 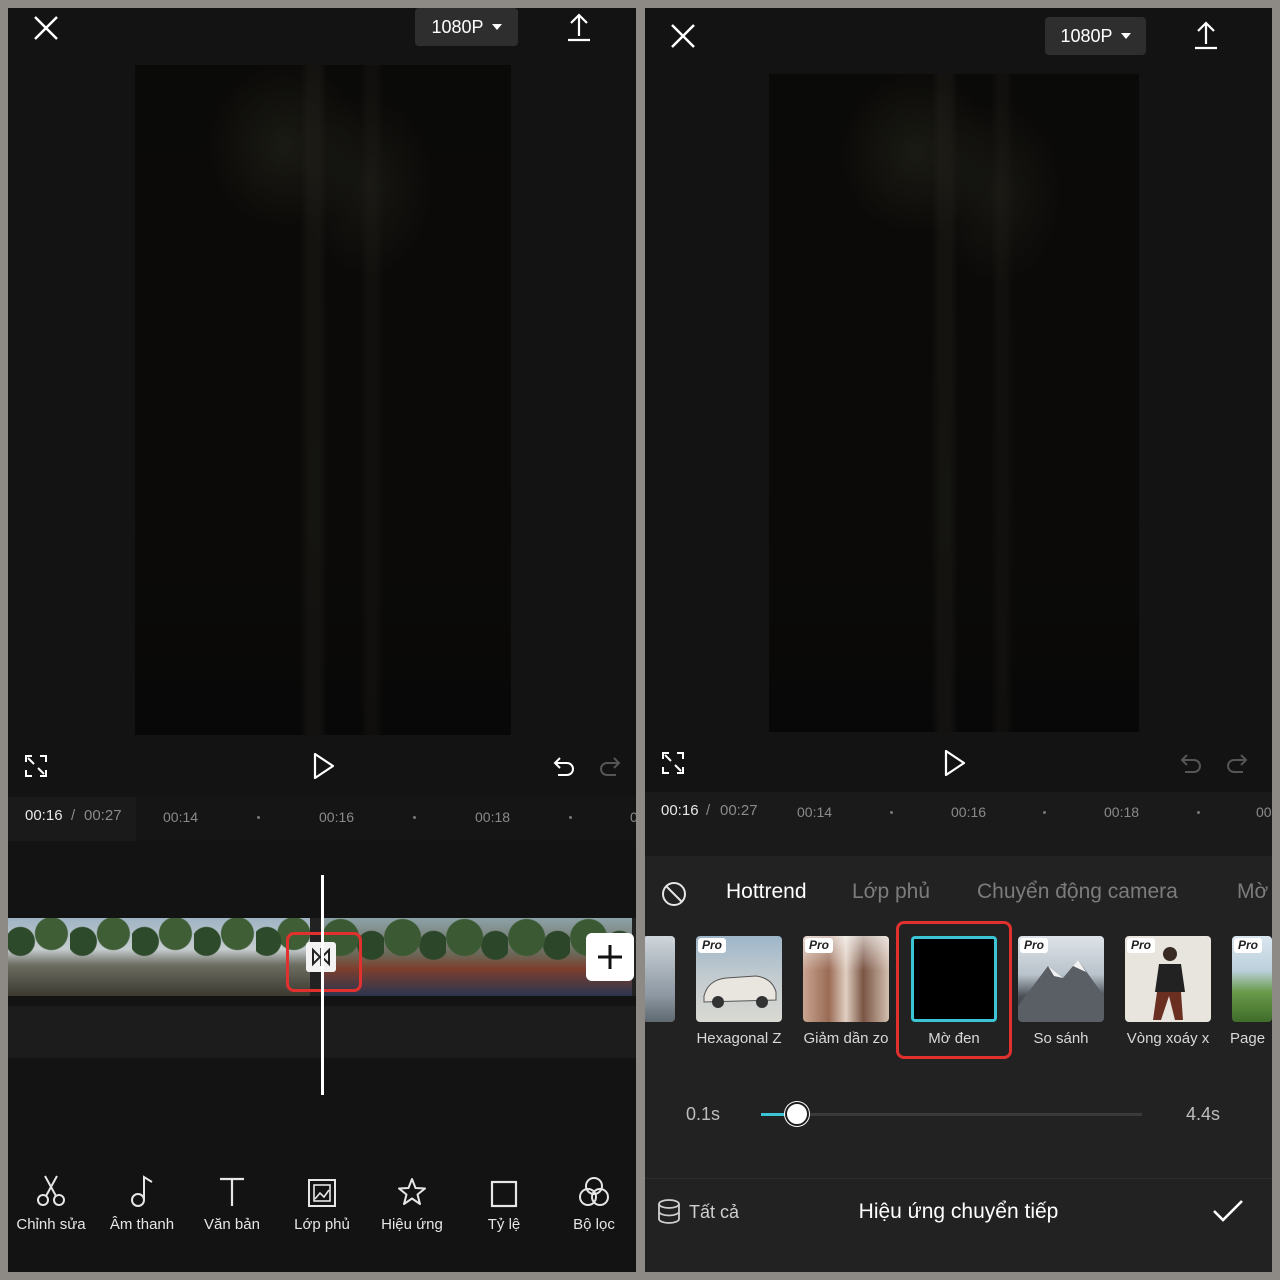 I want to click on tool-ratio: Tỷ lệ, so click(x=504, y=1200).